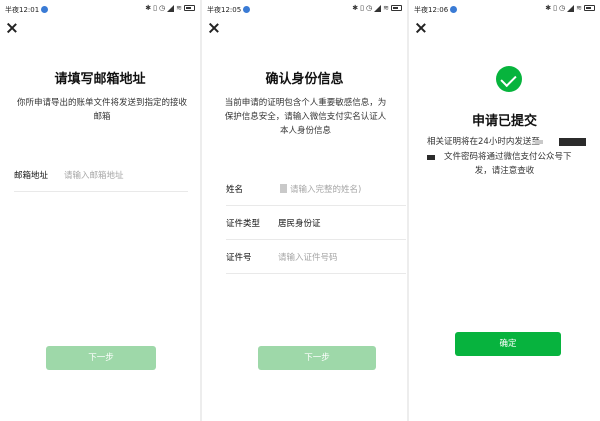  I want to click on id-number-label: 证件号, so click(239, 258).